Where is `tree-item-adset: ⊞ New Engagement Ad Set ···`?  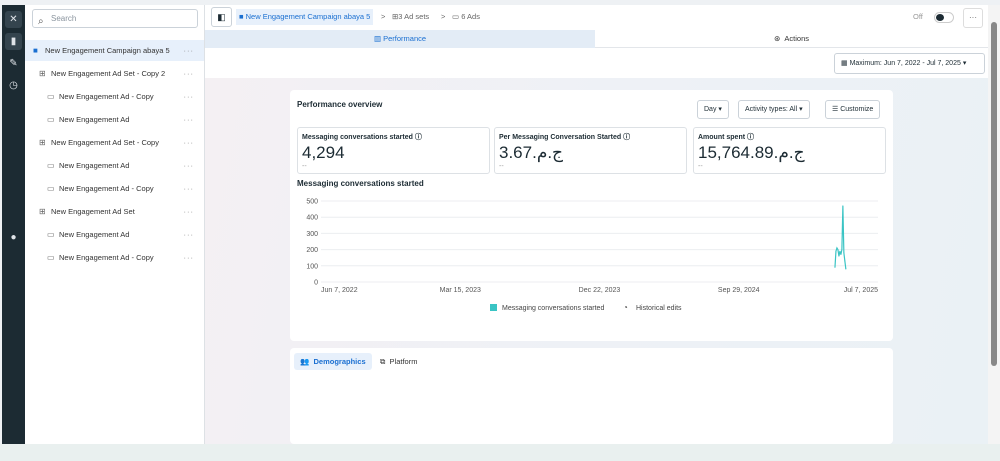 tree-item-adset: ⊞ New Engagement Ad Set ··· is located at coordinates (114, 211).